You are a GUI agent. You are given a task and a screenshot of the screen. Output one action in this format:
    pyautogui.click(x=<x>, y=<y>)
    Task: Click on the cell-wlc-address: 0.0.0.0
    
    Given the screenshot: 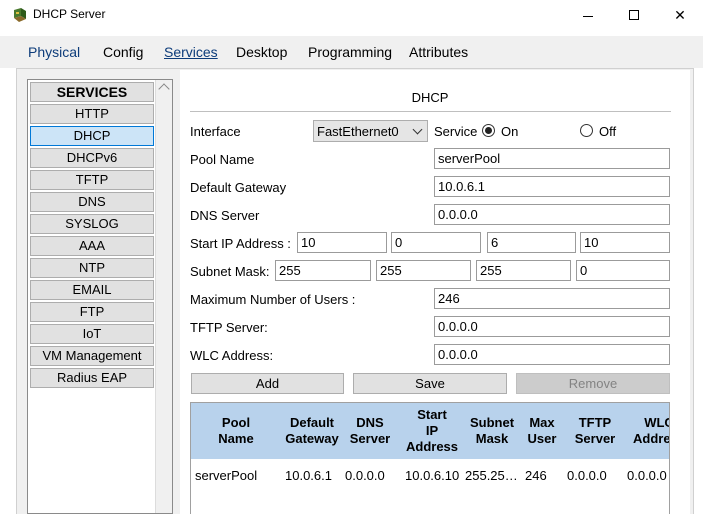 What is the action you would take?
    pyautogui.click(x=647, y=475)
    